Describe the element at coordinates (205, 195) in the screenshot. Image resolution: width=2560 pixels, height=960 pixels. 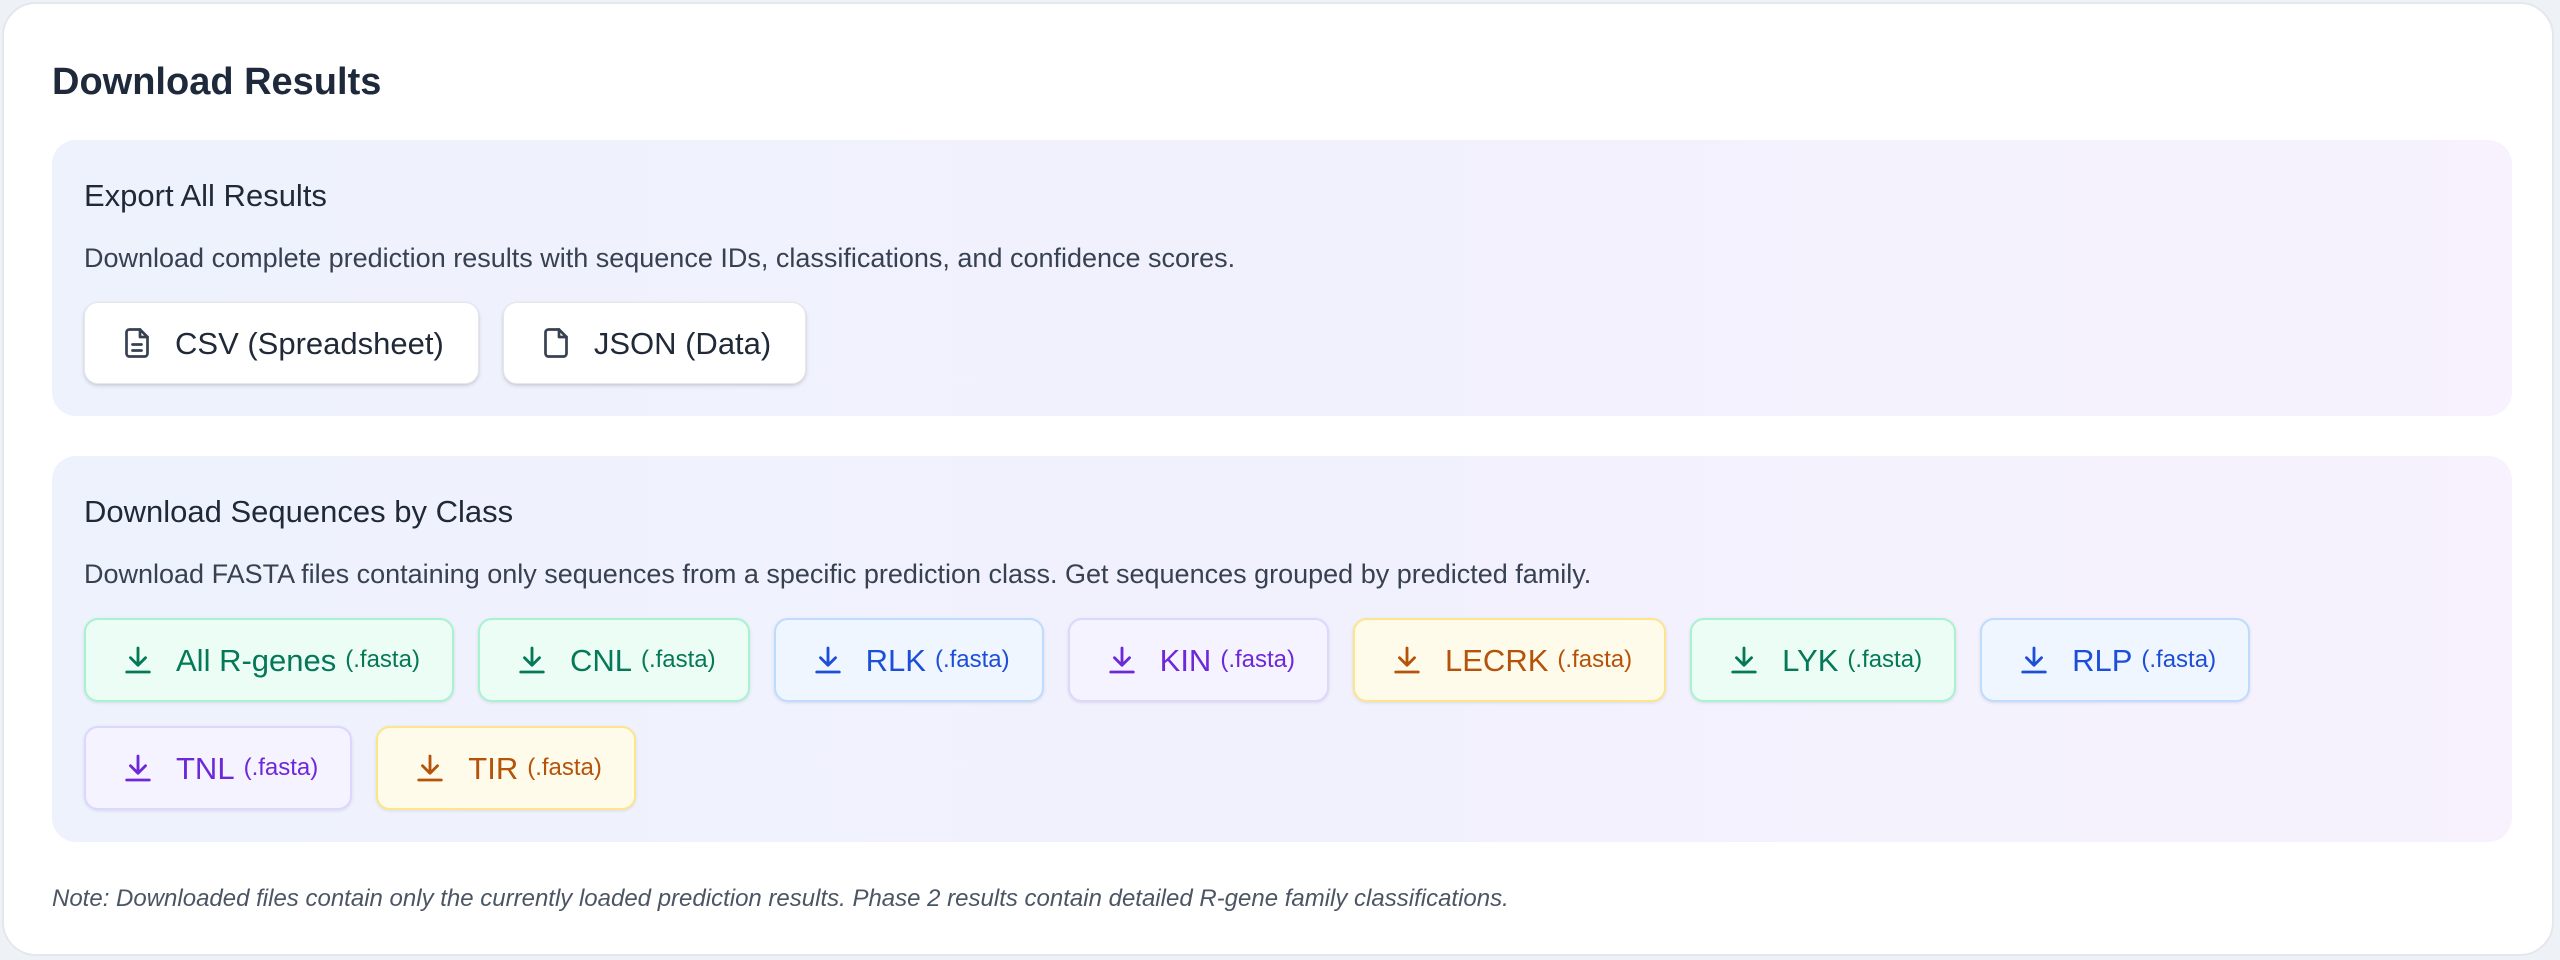
I see `export-all-heading: Export All Results` at that location.